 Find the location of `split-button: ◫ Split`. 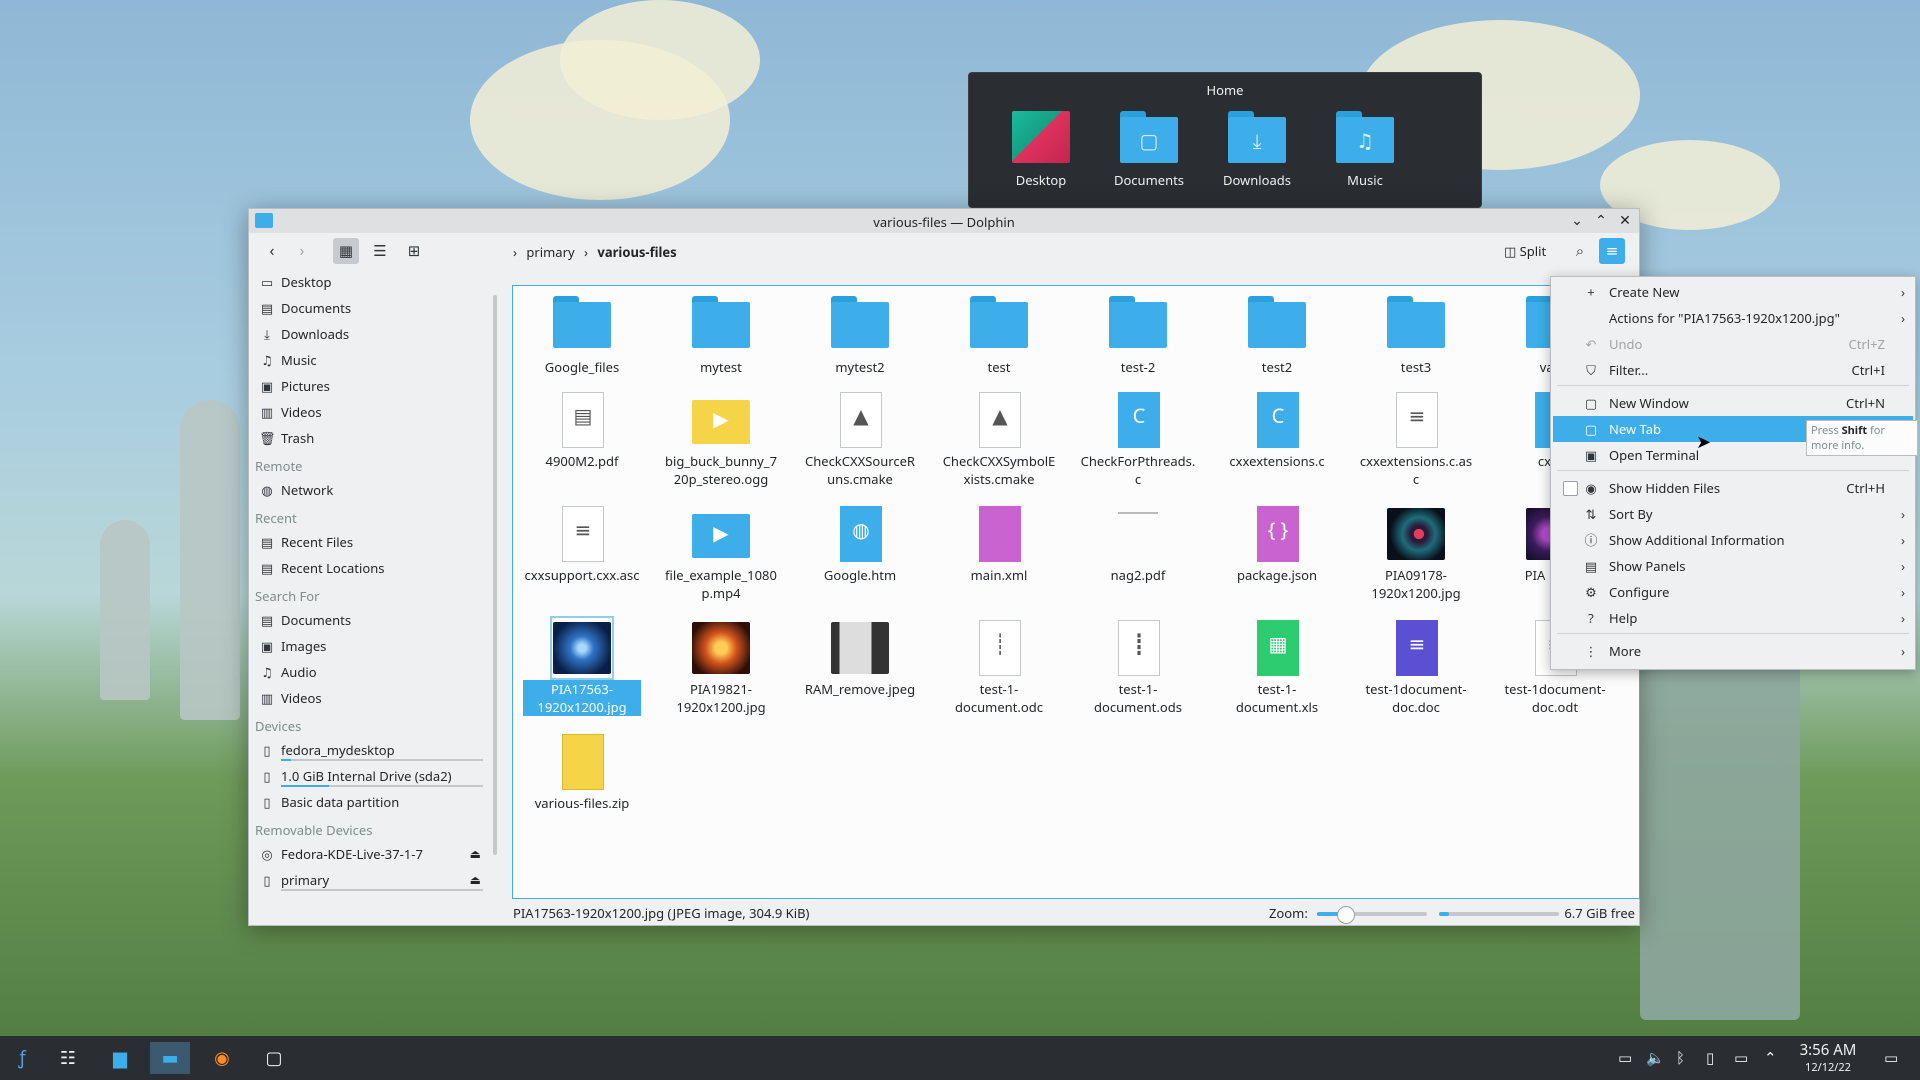

split-button: ◫ Split is located at coordinates (1525, 251).